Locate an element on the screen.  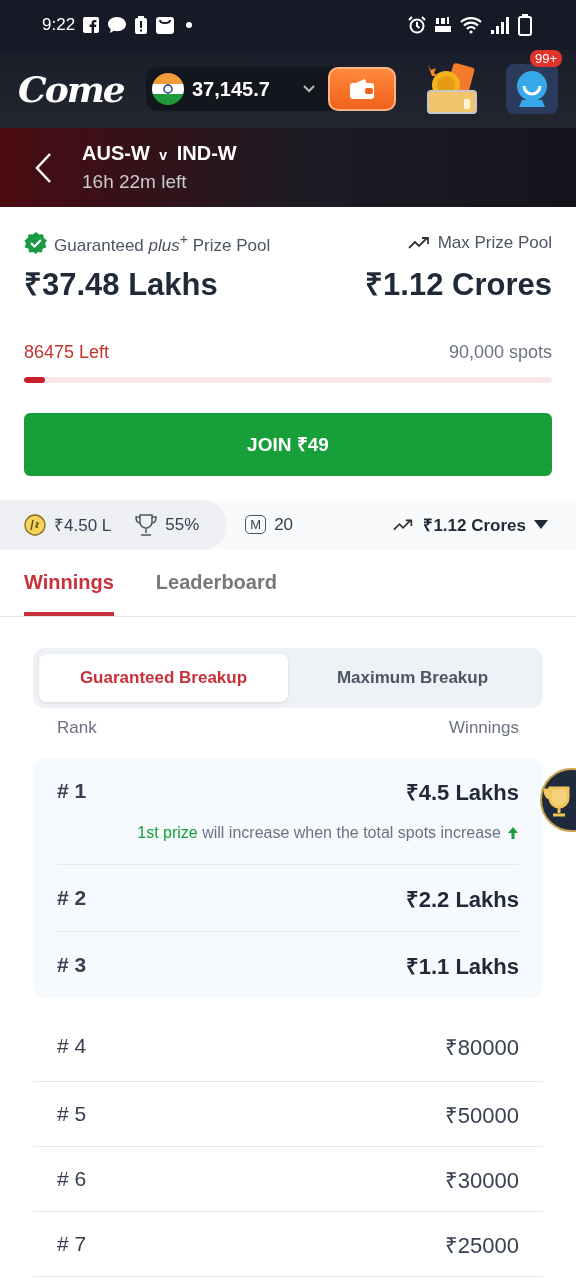
column-header: Winnings is located at coordinates (484, 727).